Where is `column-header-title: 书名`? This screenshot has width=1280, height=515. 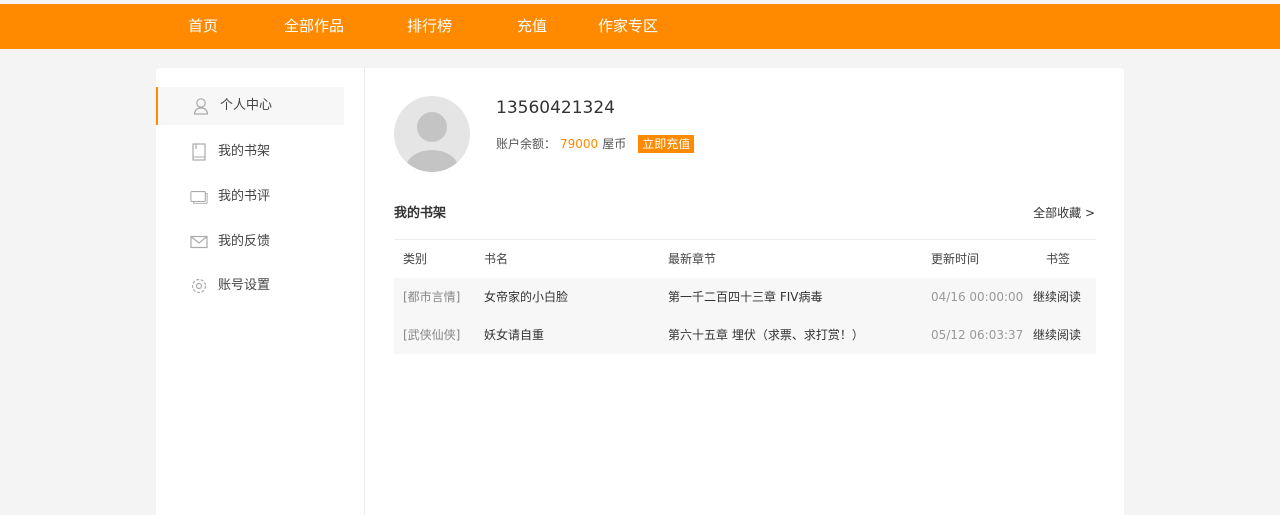
column-header-title: 书名 is located at coordinates (496, 259).